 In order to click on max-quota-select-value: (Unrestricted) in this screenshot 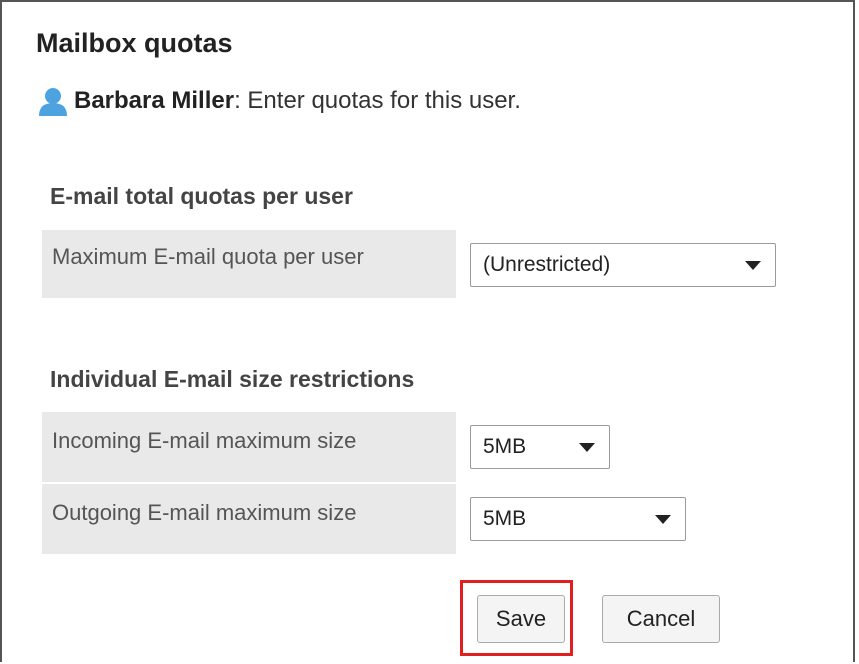, I will do `click(547, 264)`.